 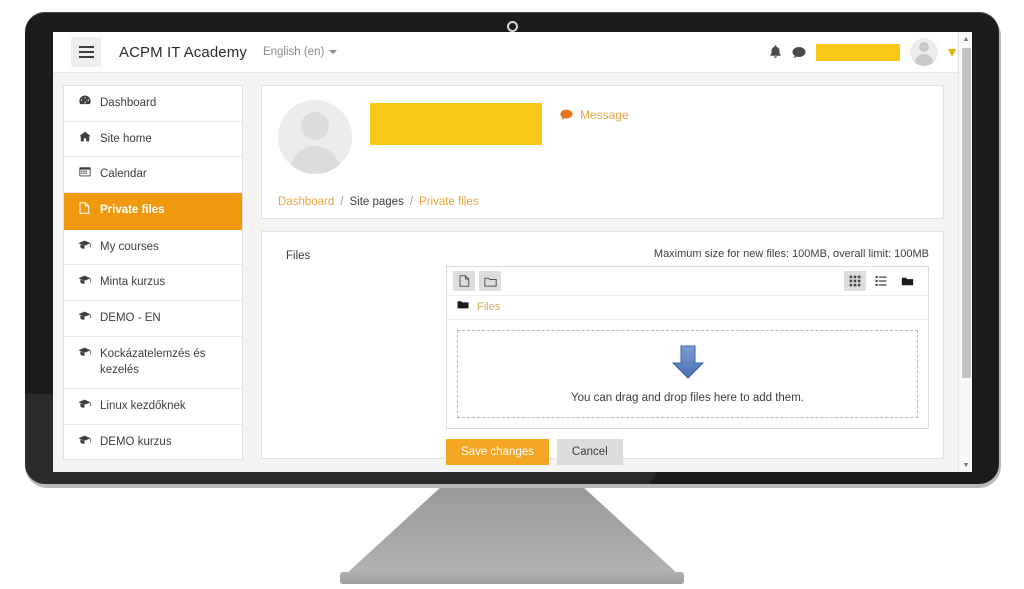 I want to click on language-menu-label: English (en), so click(x=293, y=52).